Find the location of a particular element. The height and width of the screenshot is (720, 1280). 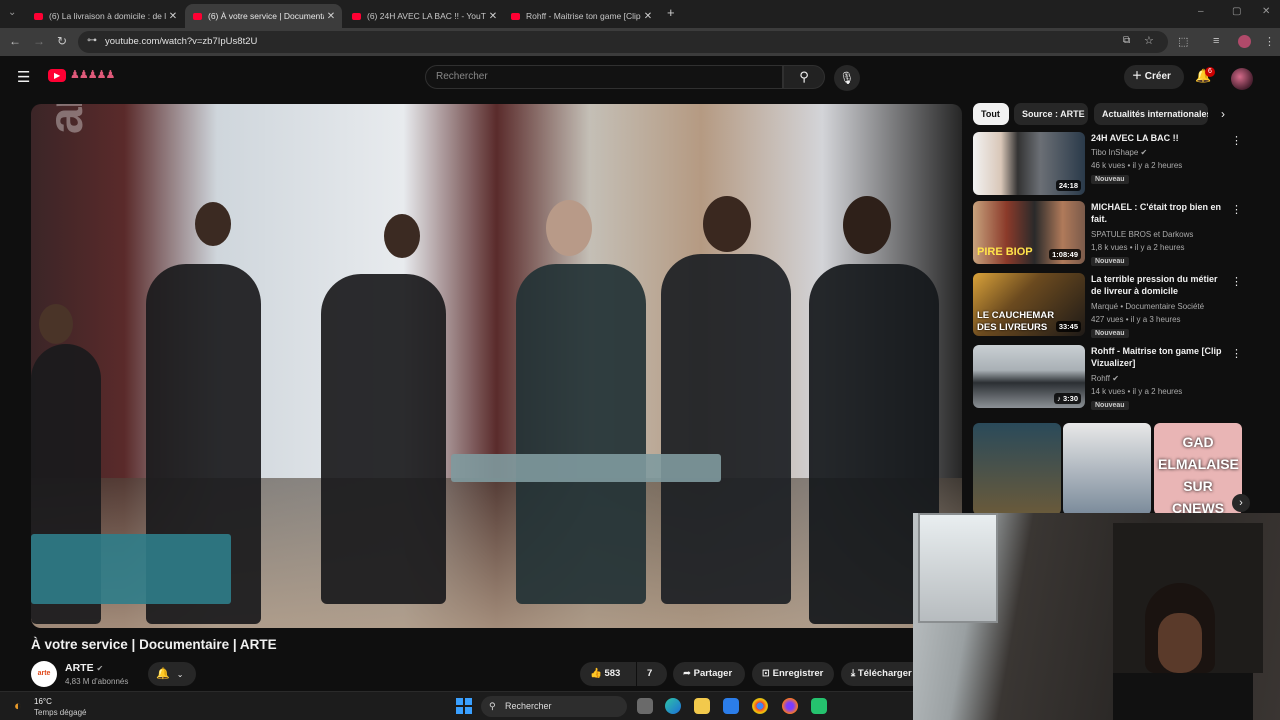

minimize-icon: – is located at coordinates (1201, 11).